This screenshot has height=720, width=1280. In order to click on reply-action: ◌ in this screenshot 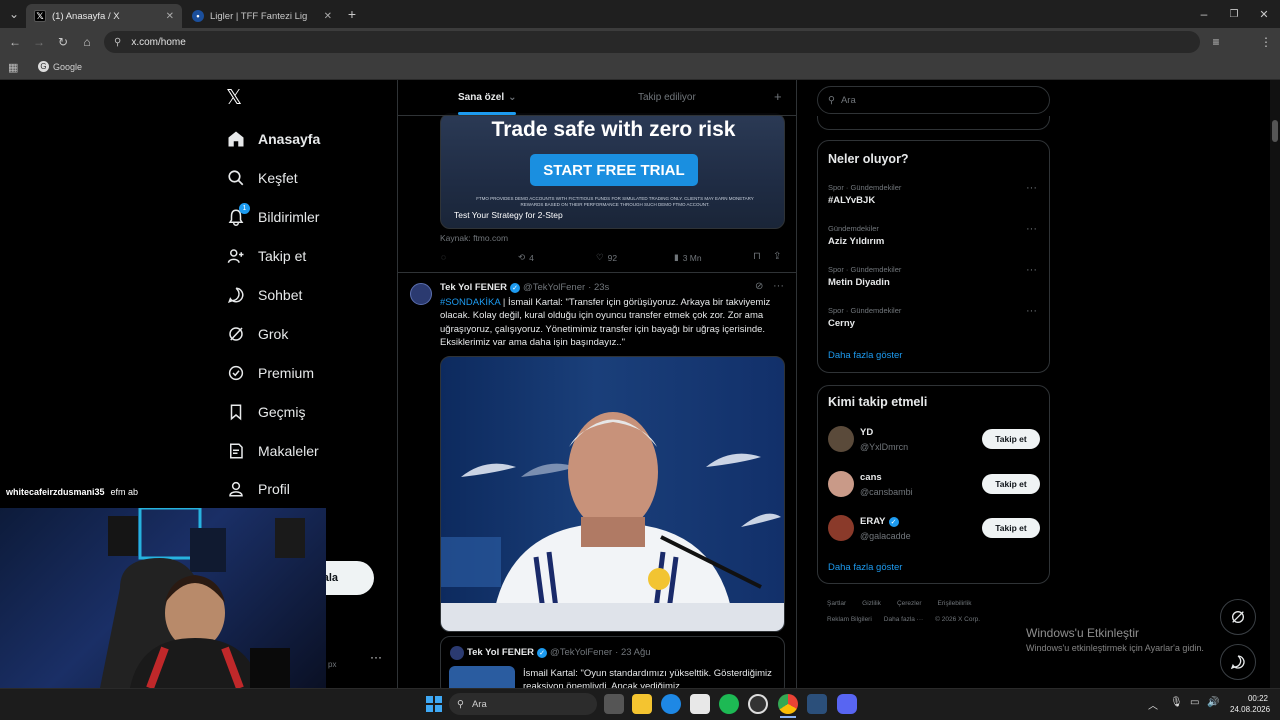, I will do `click(443, 257)`.